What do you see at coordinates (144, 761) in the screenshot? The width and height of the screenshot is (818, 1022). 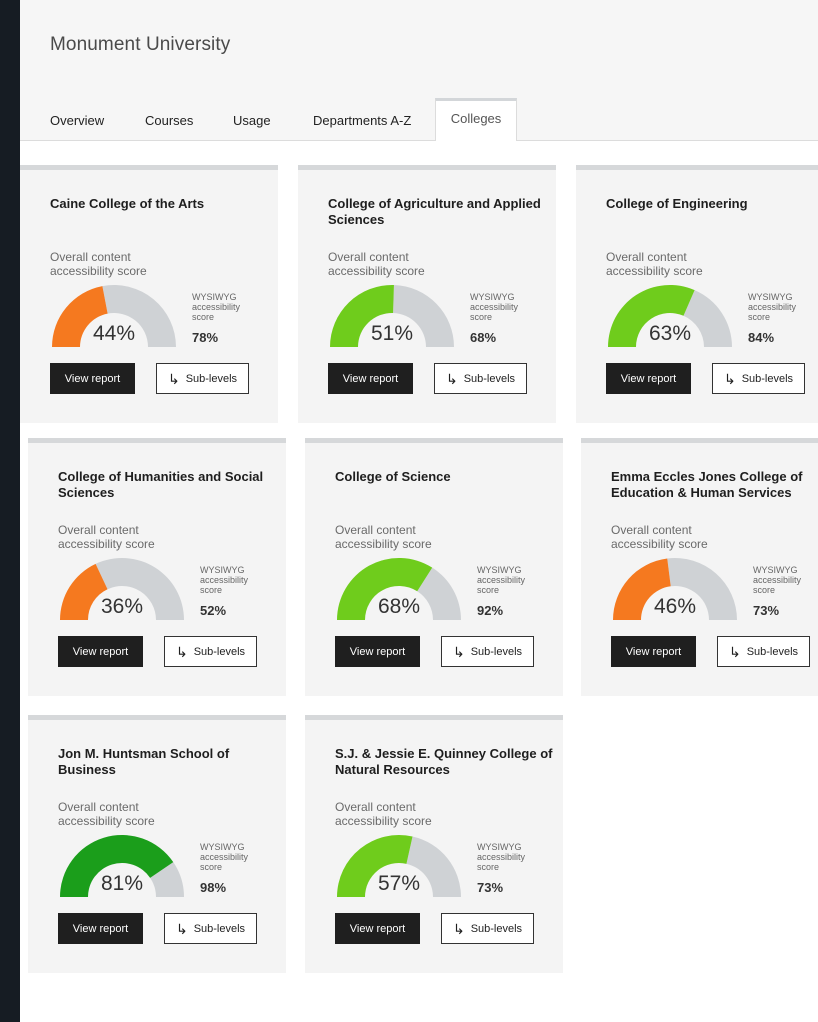 I see `college-name: Jon M. Huntsman School of Business` at bounding box center [144, 761].